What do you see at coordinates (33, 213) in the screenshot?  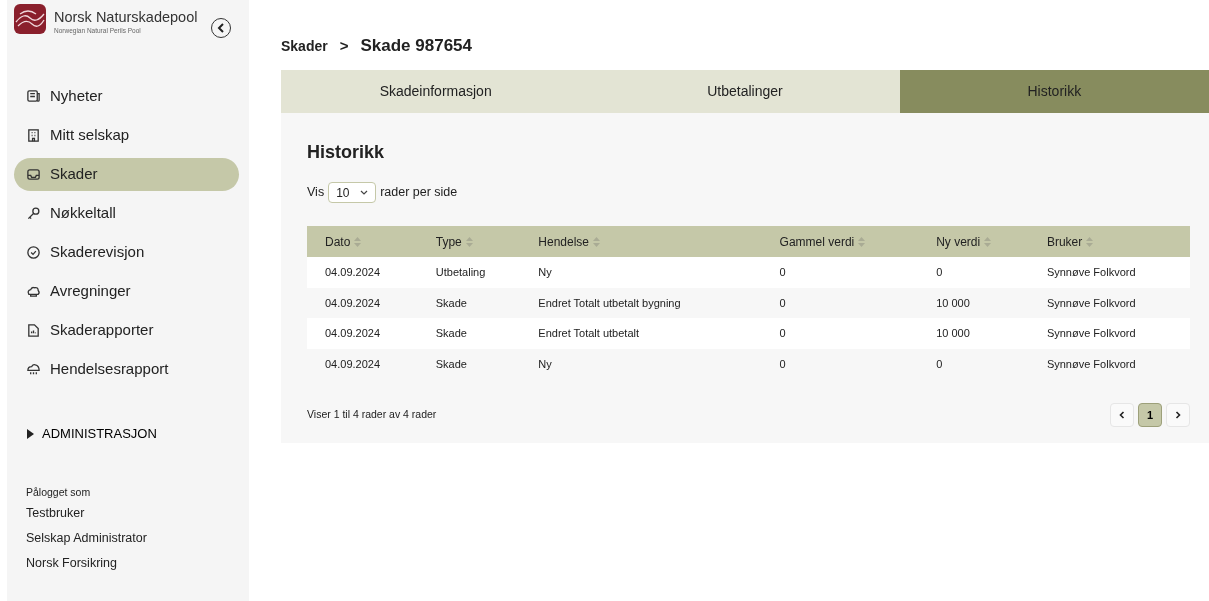 I see `key-icon` at bounding box center [33, 213].